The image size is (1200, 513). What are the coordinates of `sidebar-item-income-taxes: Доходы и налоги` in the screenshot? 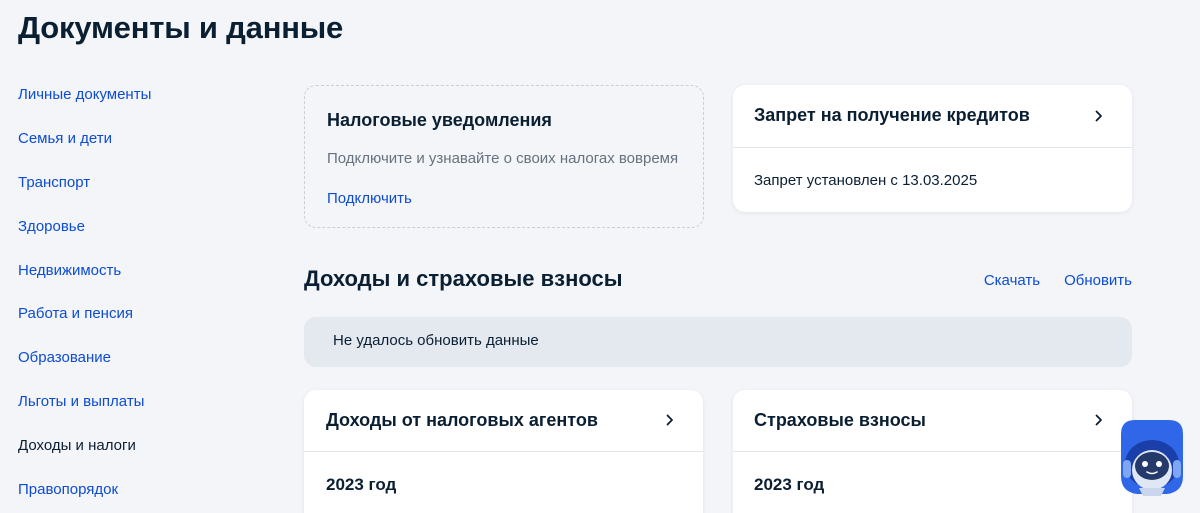 It's located at (133, 458).